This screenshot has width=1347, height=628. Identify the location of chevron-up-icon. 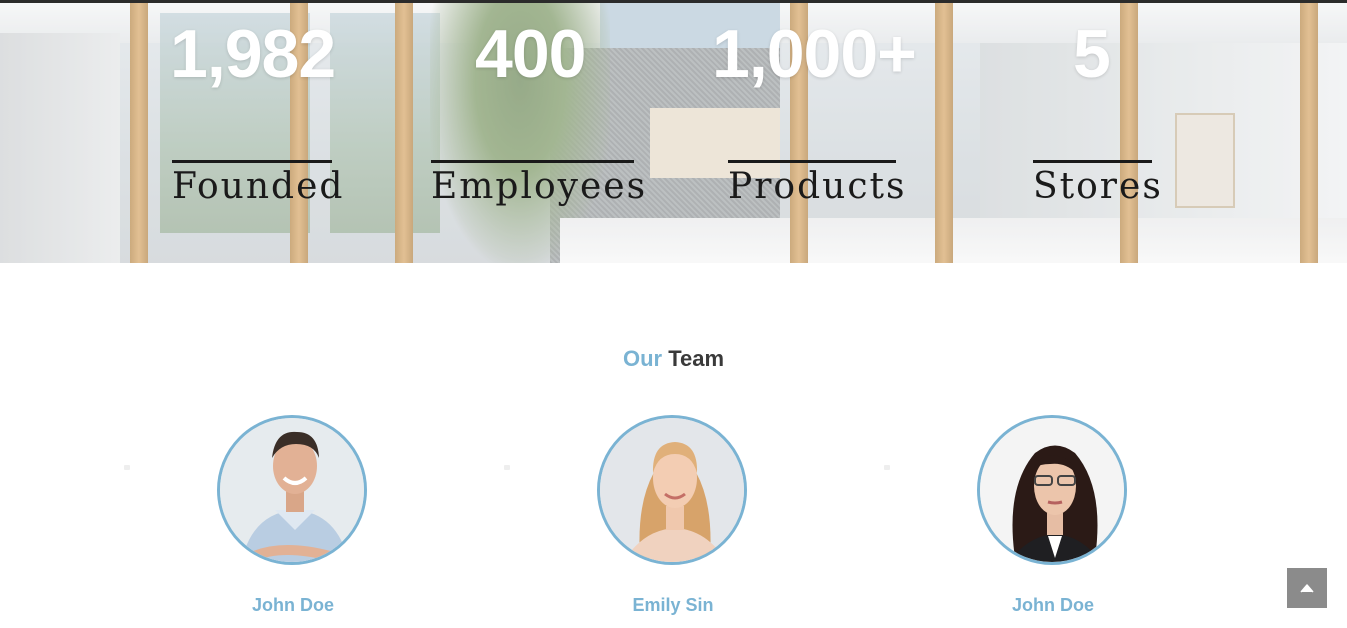
(1307, 588).